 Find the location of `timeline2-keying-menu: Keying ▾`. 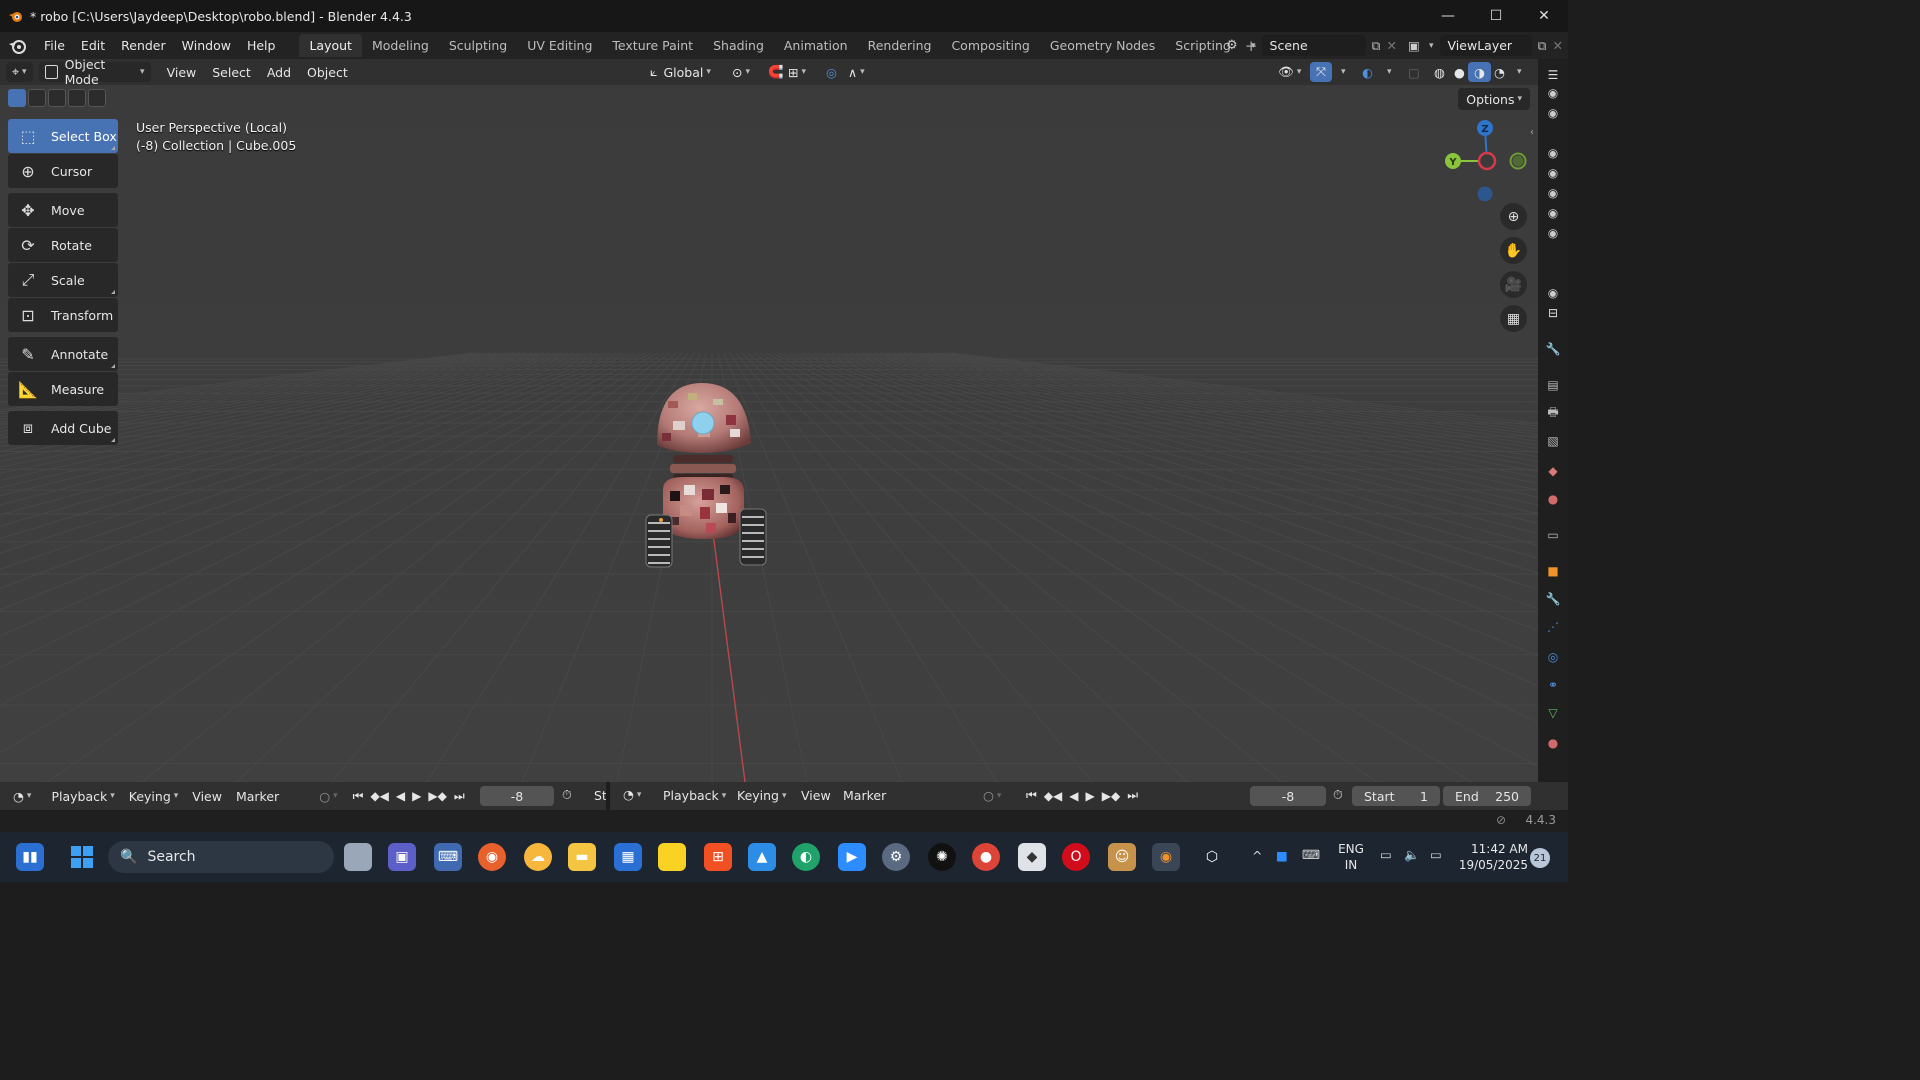

timeline2-keying-menu: Keying ▾ is located at coordinates (762, 795).